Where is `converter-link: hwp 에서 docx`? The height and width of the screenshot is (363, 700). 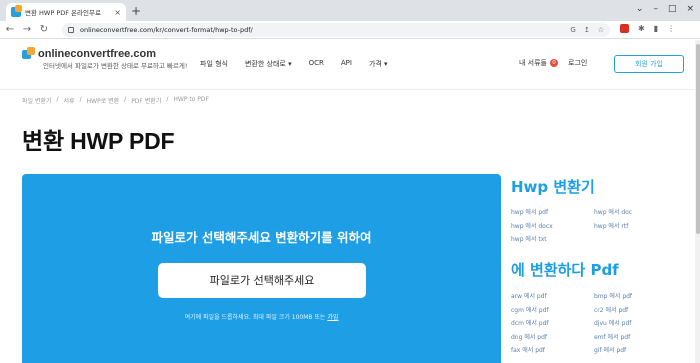
converter-link: hwp 에서 docx is located at coordinates (552, 228).